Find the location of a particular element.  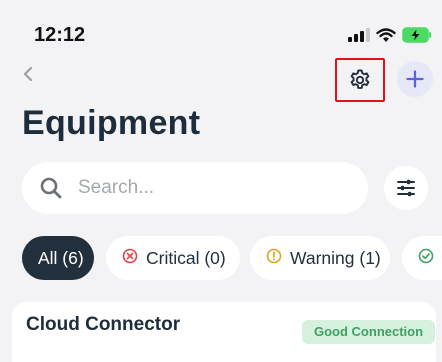

page-title: Equipment is located at coordinates (111, 123).